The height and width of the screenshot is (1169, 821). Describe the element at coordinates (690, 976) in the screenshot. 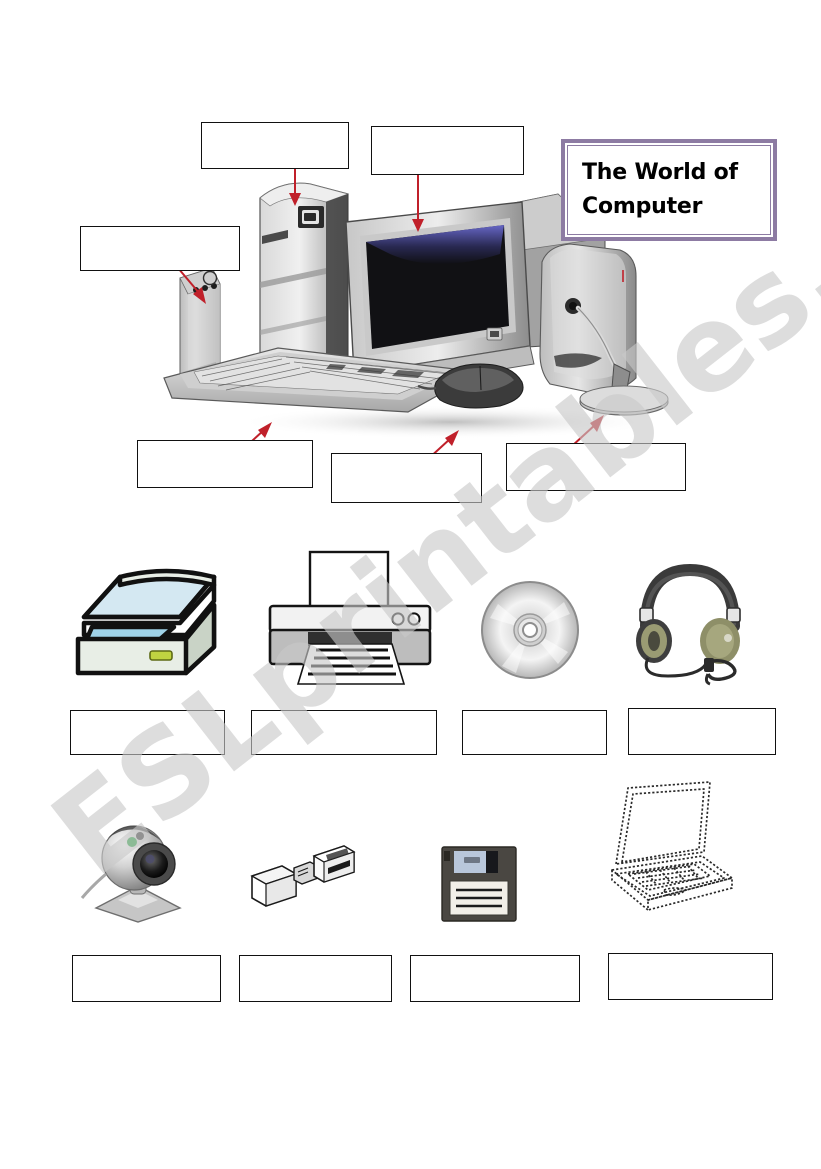

I see `answer-box-laptop` at that location.